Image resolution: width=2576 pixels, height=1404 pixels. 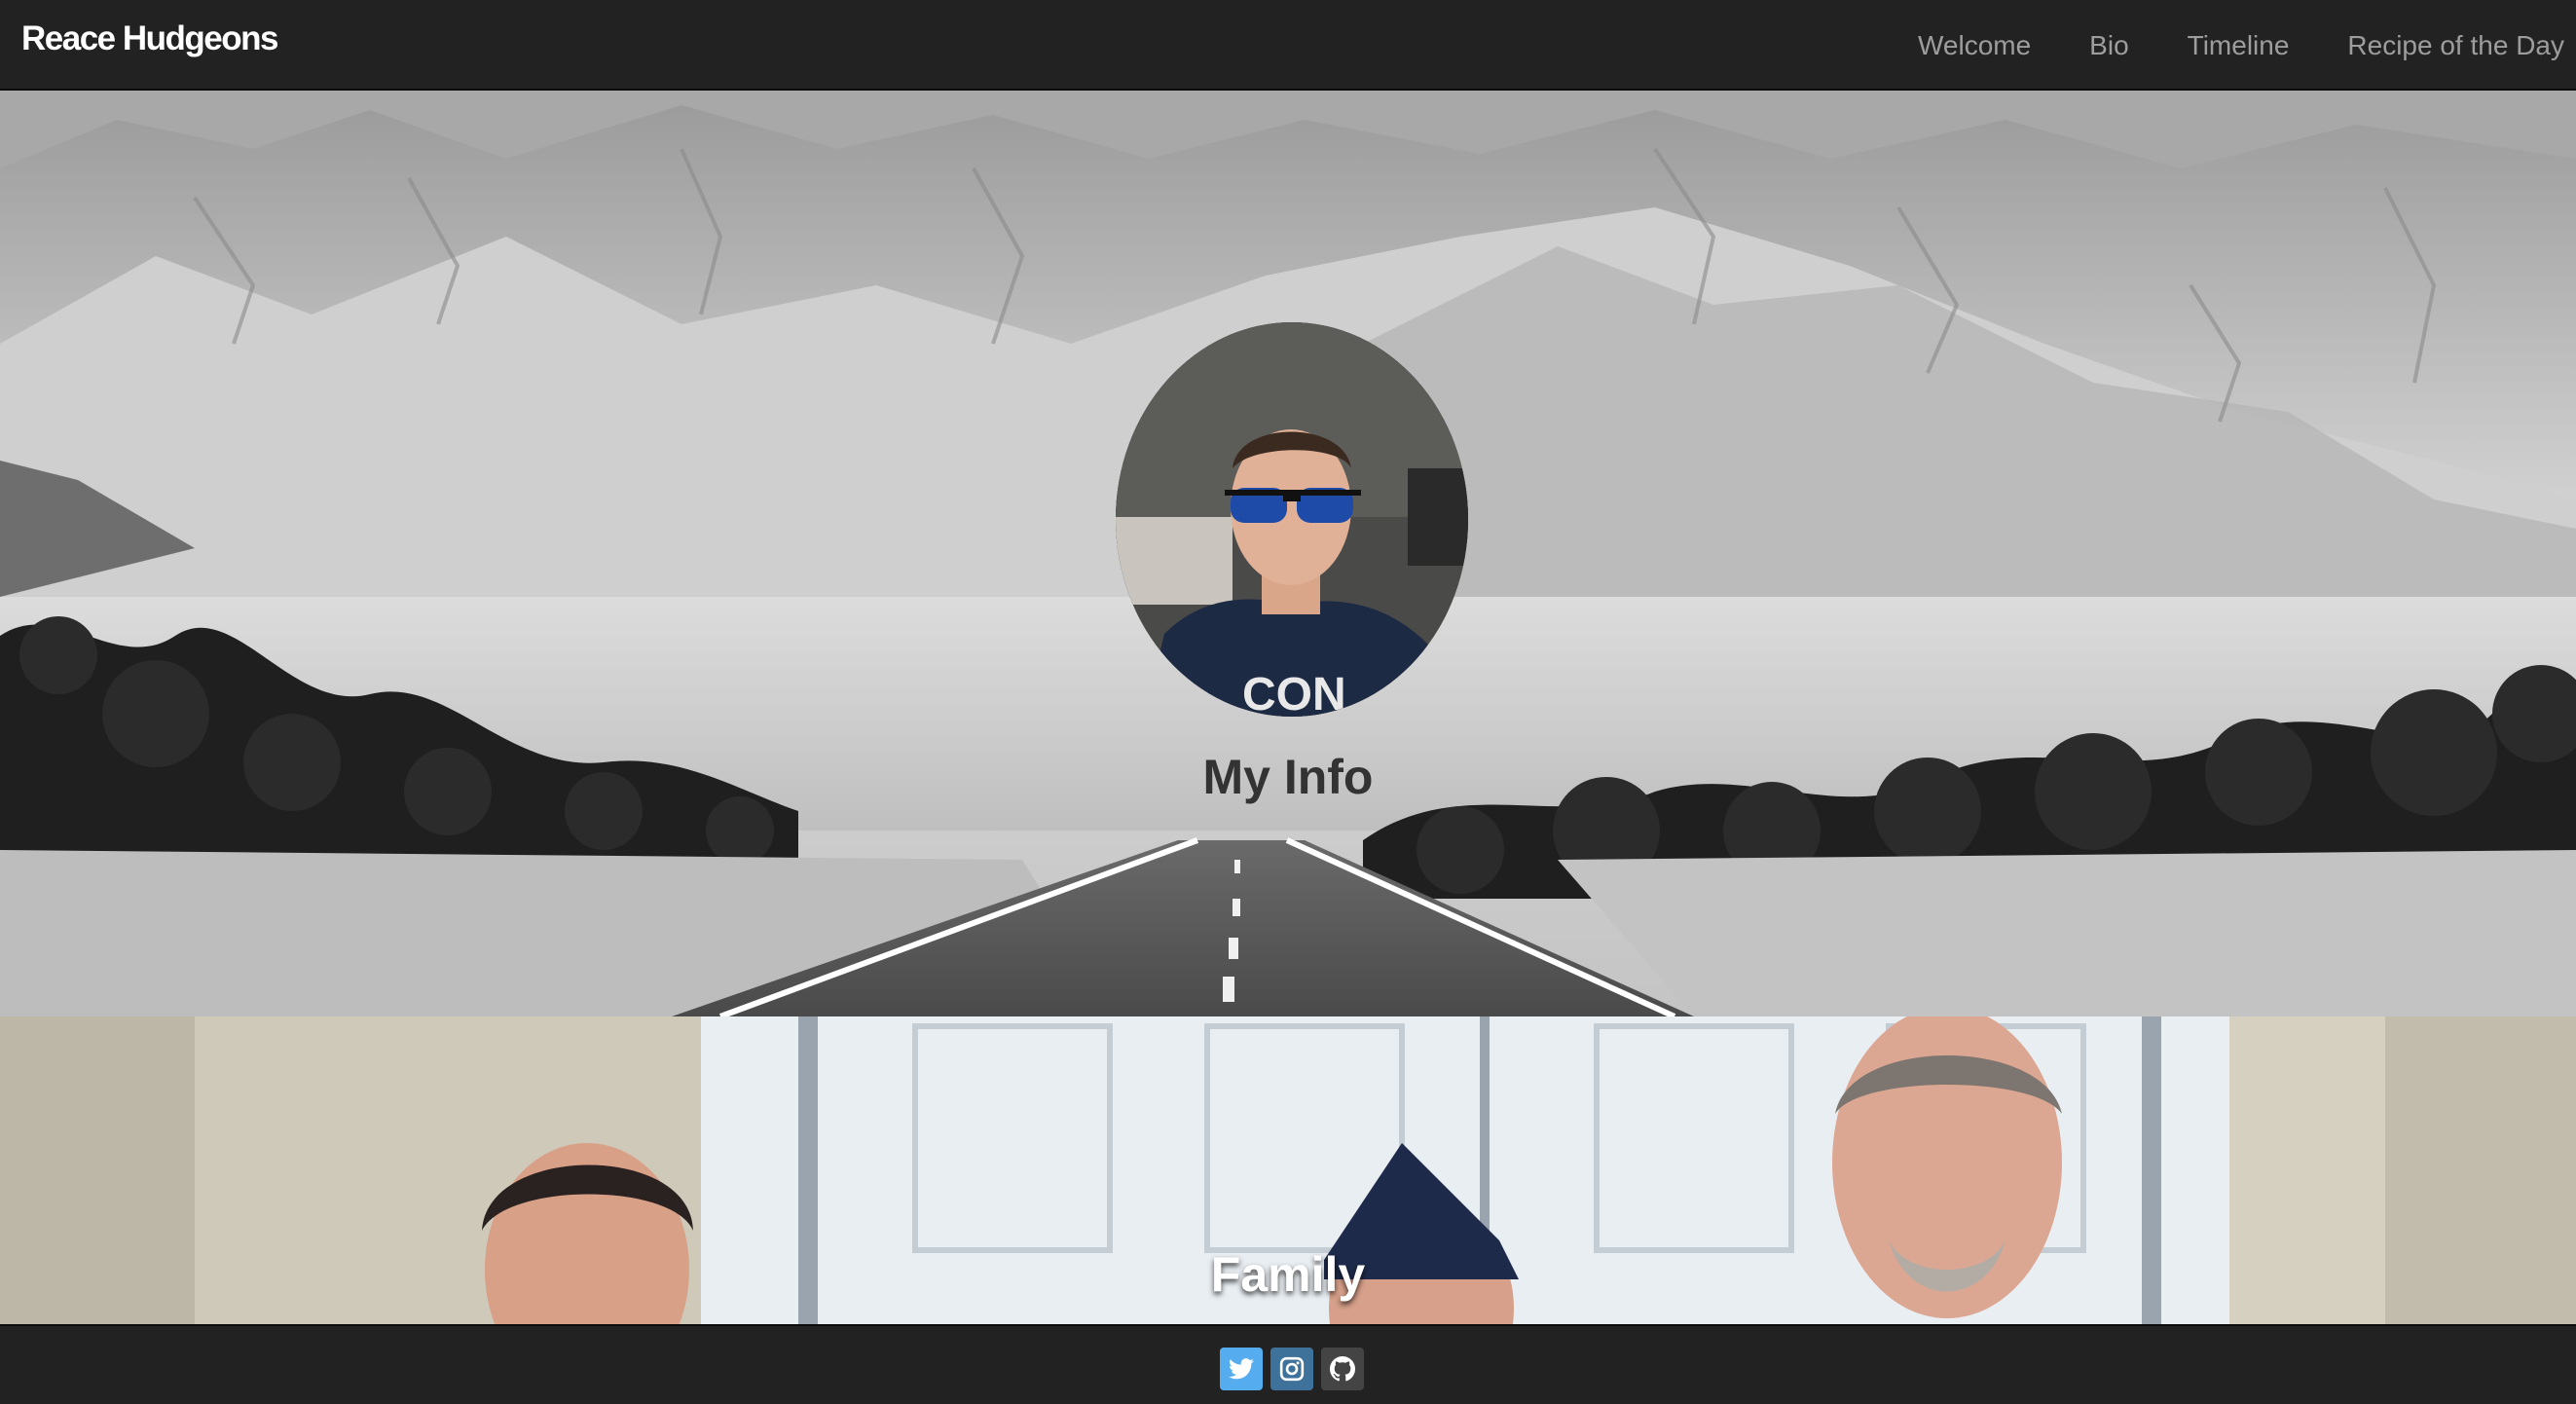 I want to click on instagram-icon, so click(x=1292, y=1369).